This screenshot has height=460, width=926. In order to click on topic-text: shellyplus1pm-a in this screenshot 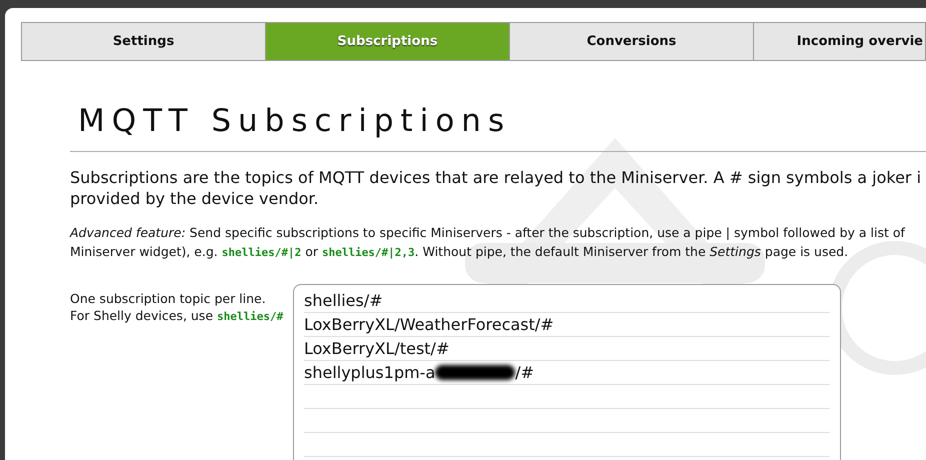, I will do `click(370, 373)`.